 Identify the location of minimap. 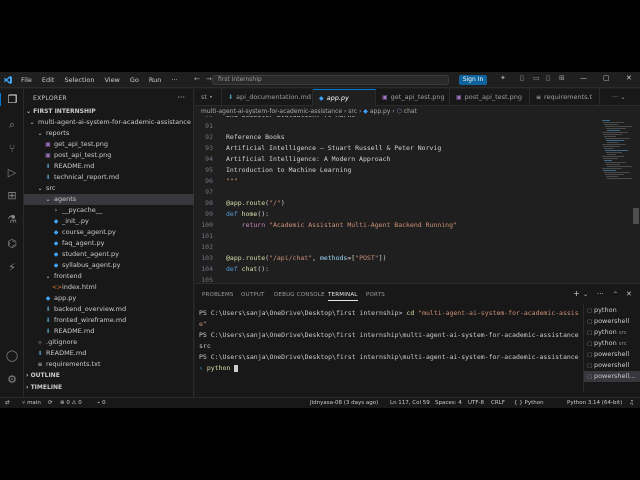
(617, 199).